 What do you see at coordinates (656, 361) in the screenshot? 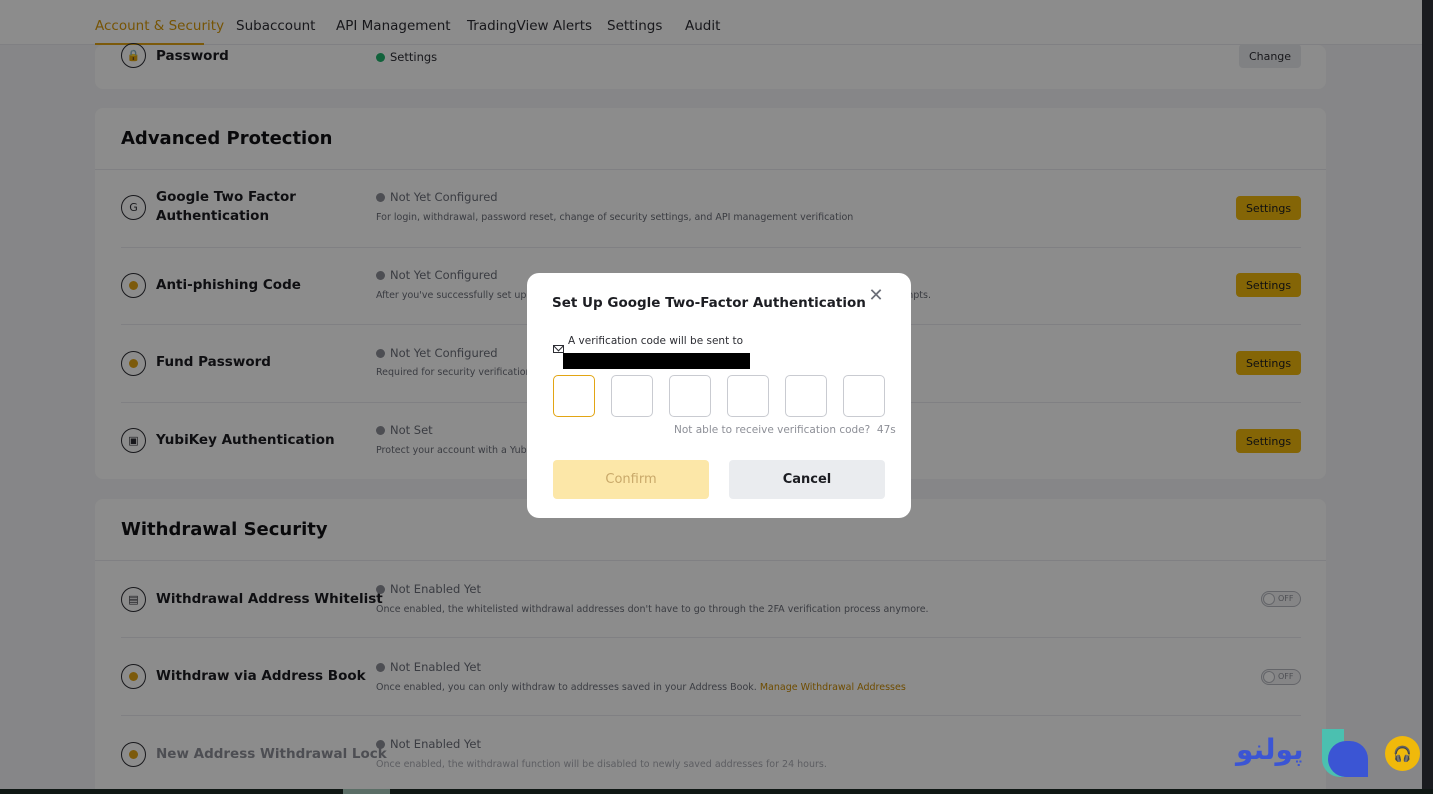
I see `redacted-email` at bounding box center [656, 361].